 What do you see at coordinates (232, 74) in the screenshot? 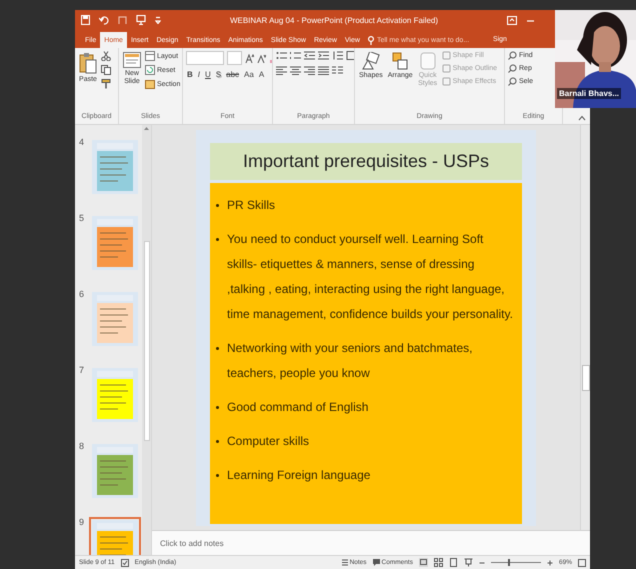
I see `format-button: abc` at bounding box center [232, 74].